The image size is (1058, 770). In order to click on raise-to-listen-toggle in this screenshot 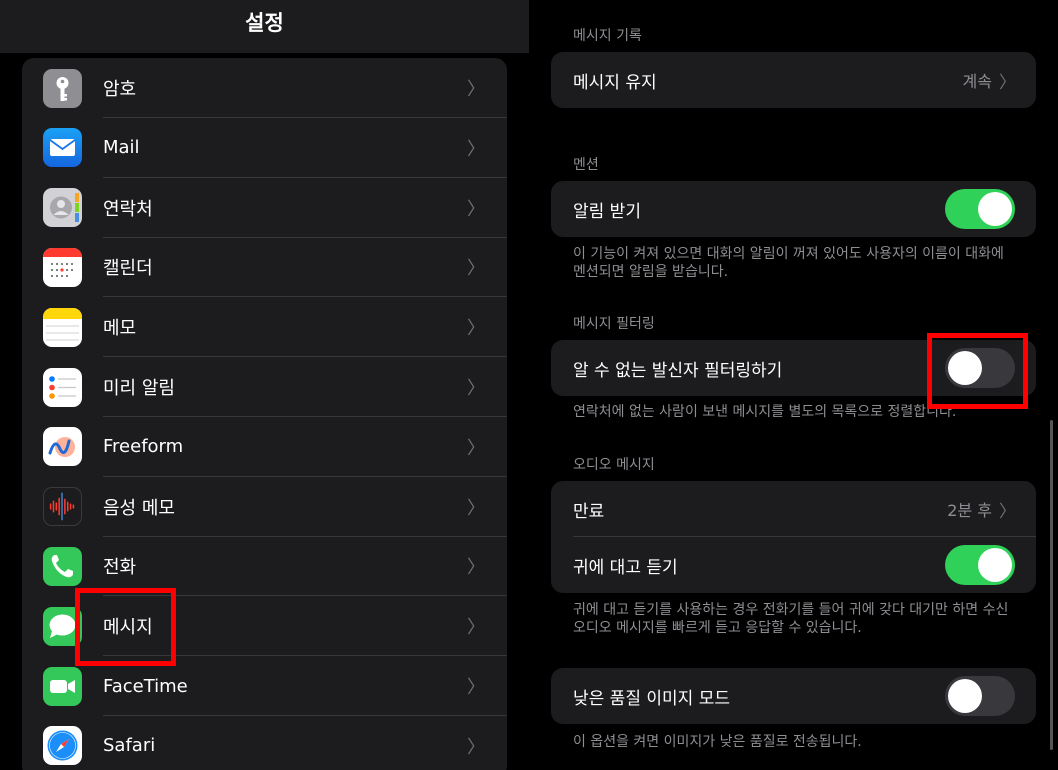, I will do `click(980, 565)`.